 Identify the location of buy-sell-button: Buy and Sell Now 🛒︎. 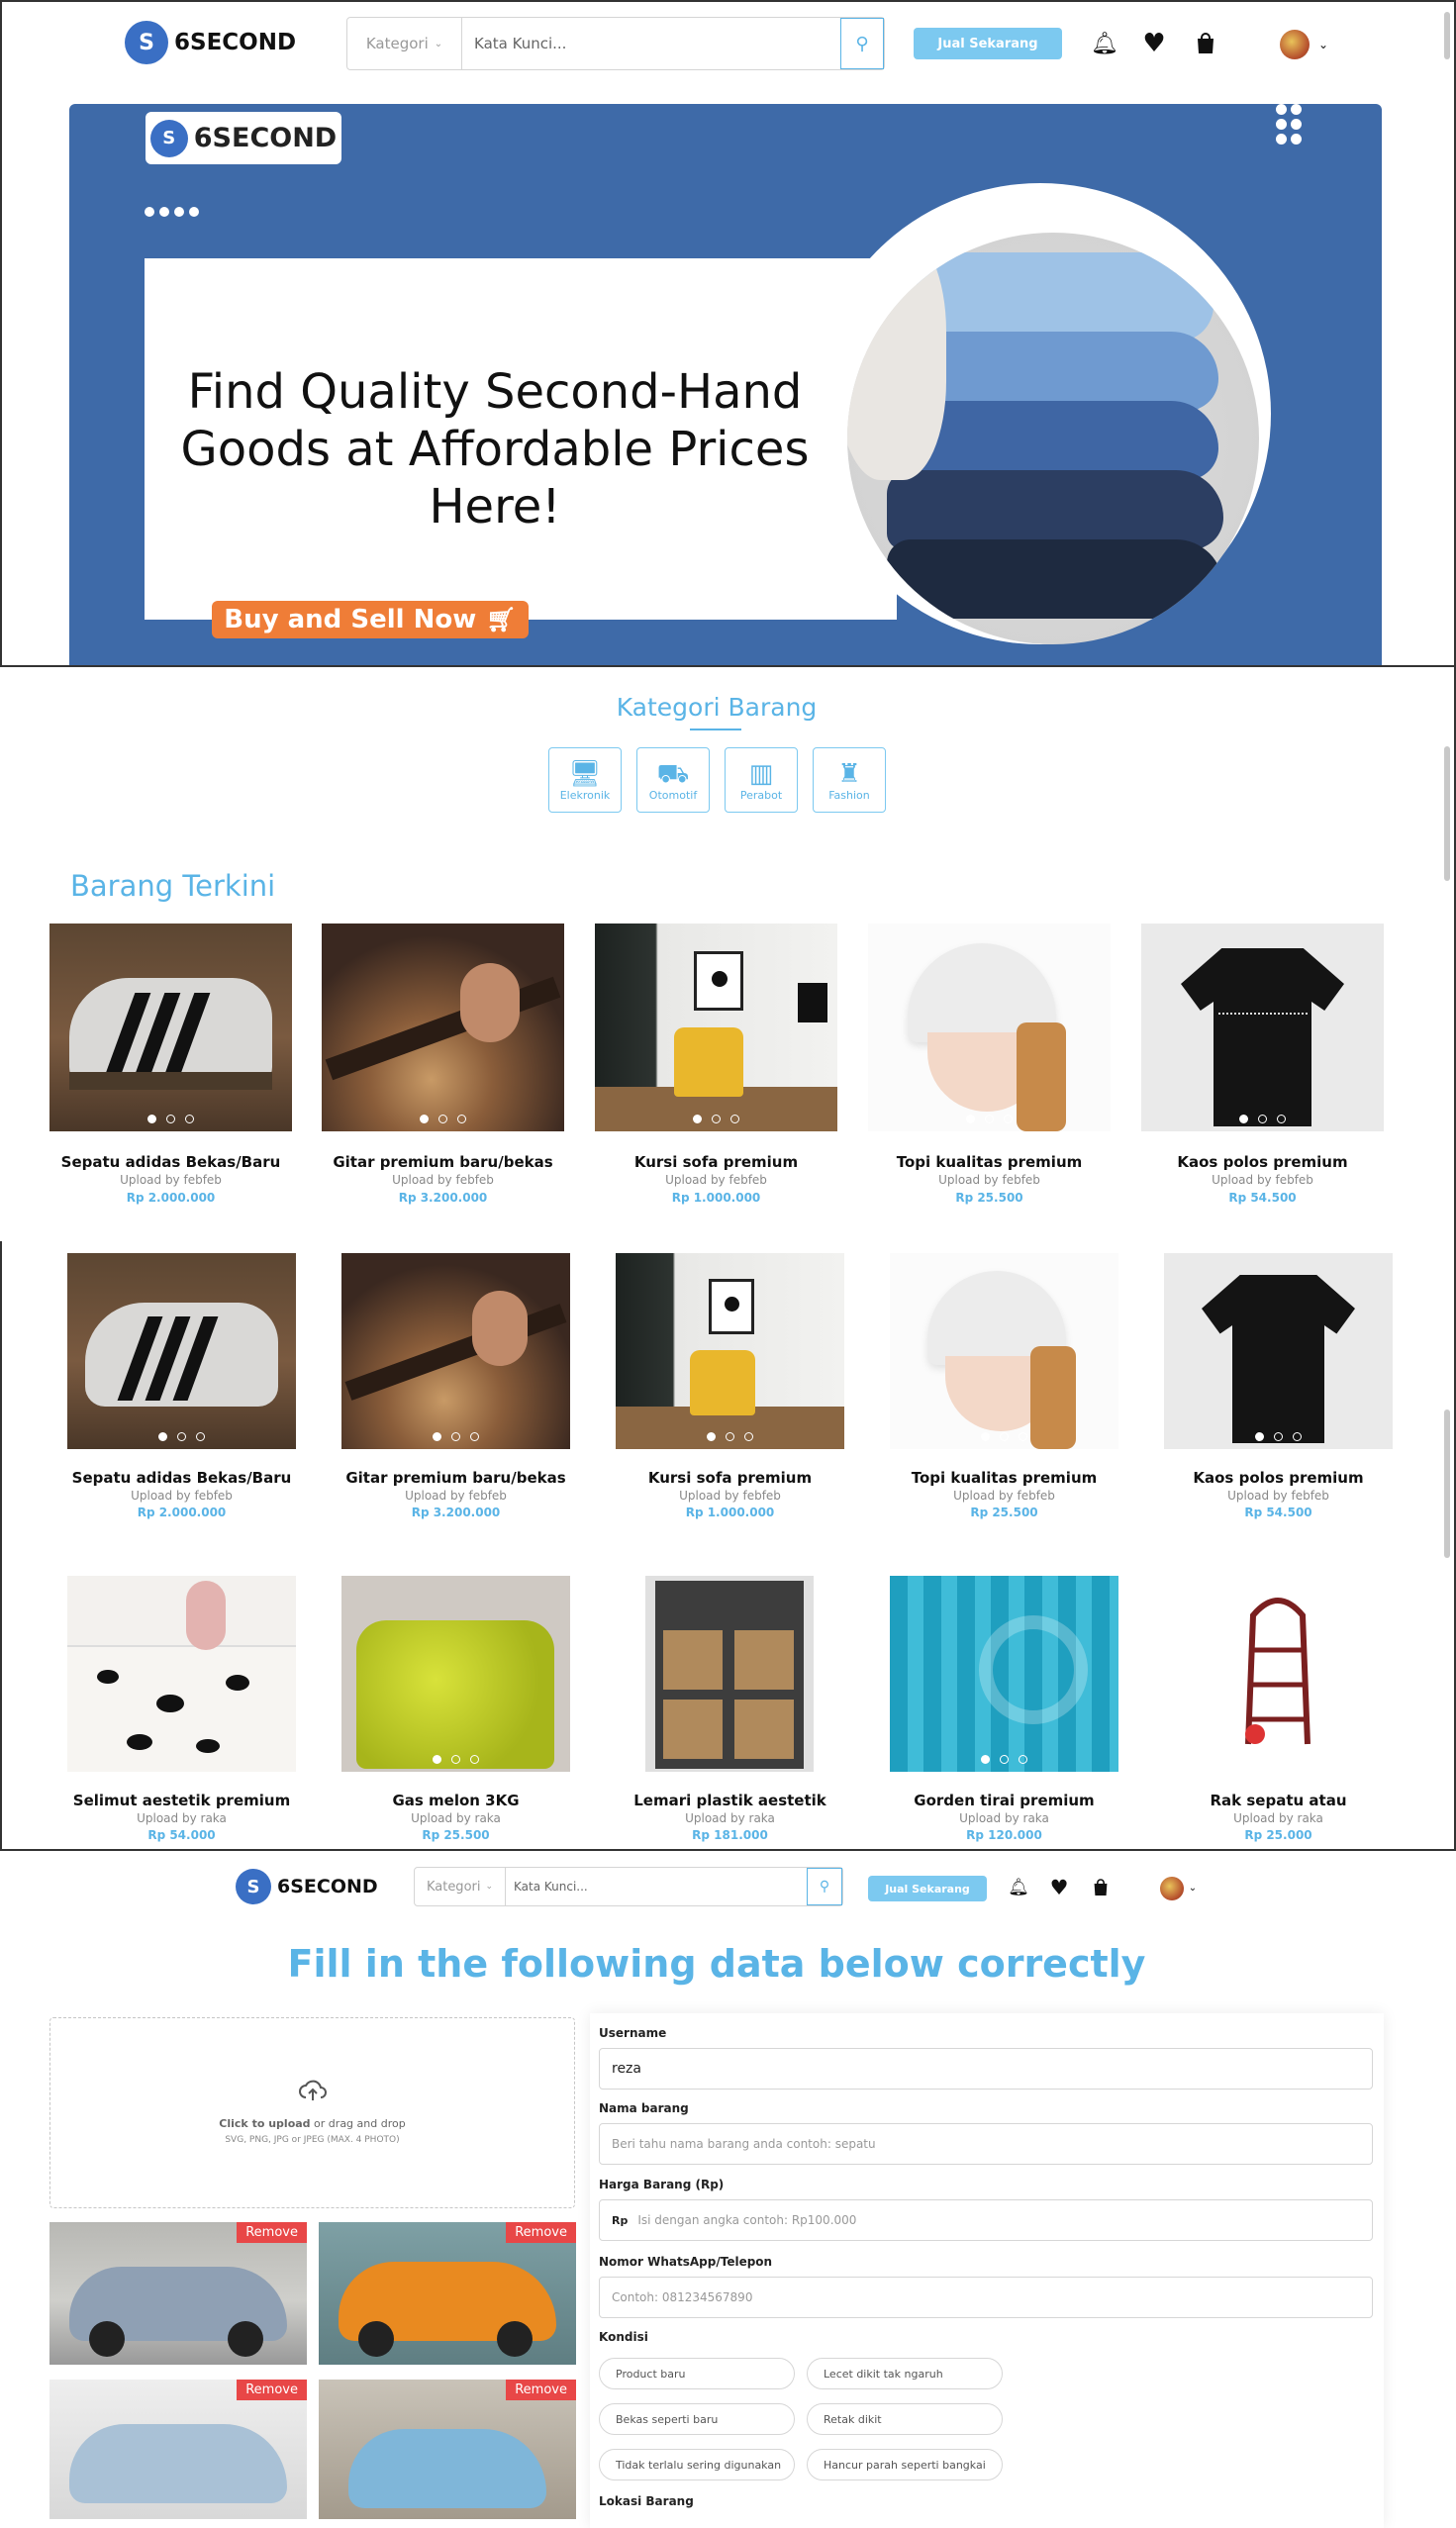
(370, 619).